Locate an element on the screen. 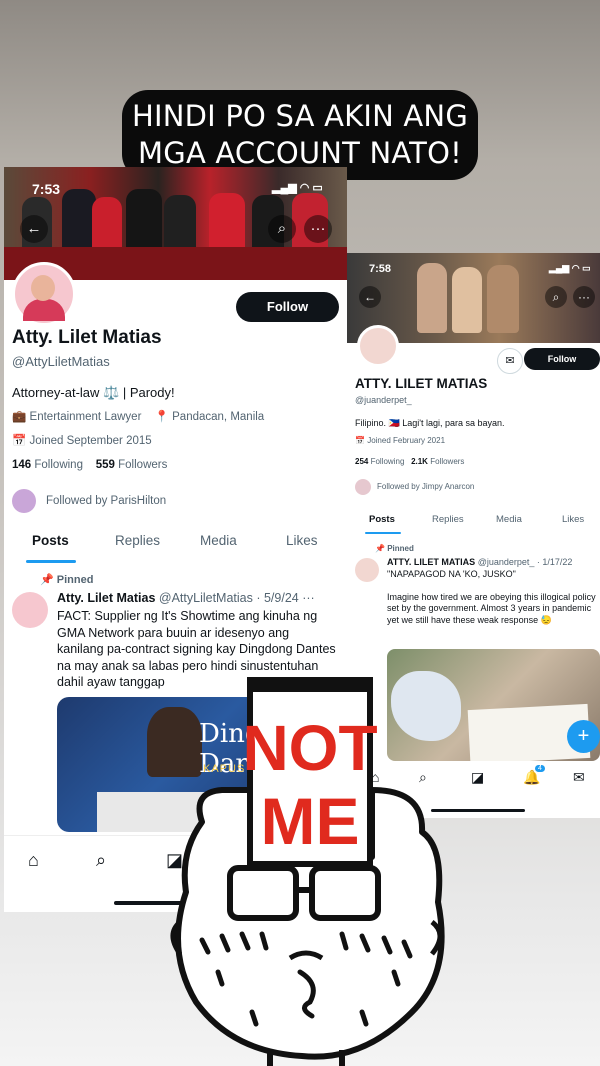 This screenshot has height=1066, width=600. right-post-quote: "NAPAPAGOD NA 'KO, JUSKO" is located at coordinates (451, 574).